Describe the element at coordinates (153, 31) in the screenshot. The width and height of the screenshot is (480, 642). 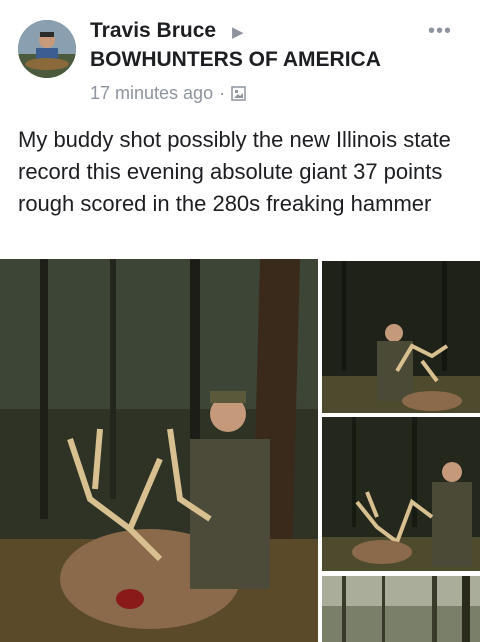
I see `author-name: Travis Bruce` at that location.